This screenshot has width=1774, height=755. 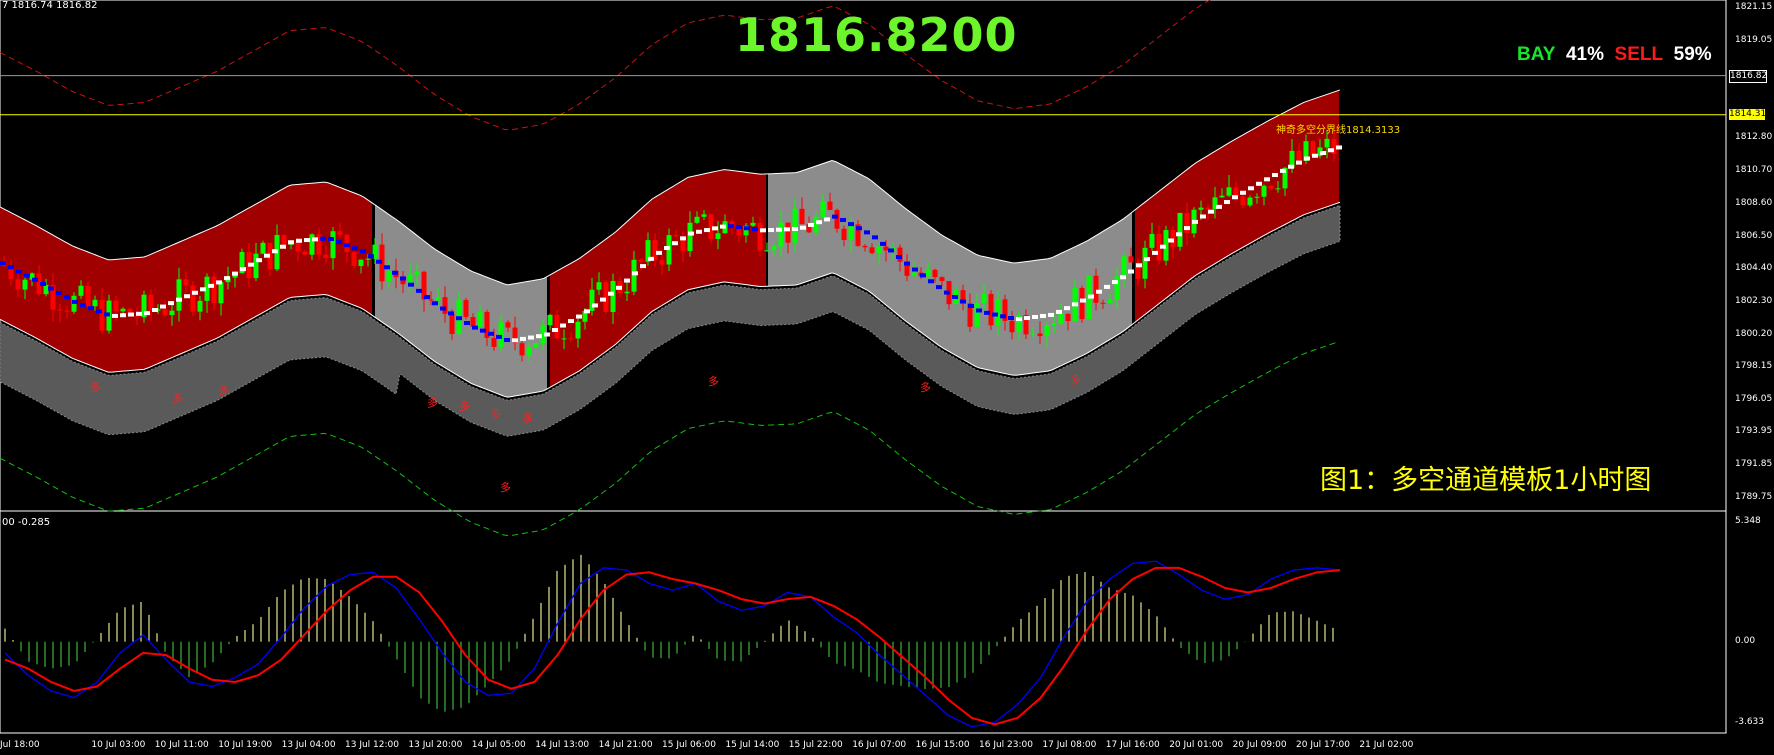 I want to click on long-signal-marker-7: 多, so click(x=713, y=381).